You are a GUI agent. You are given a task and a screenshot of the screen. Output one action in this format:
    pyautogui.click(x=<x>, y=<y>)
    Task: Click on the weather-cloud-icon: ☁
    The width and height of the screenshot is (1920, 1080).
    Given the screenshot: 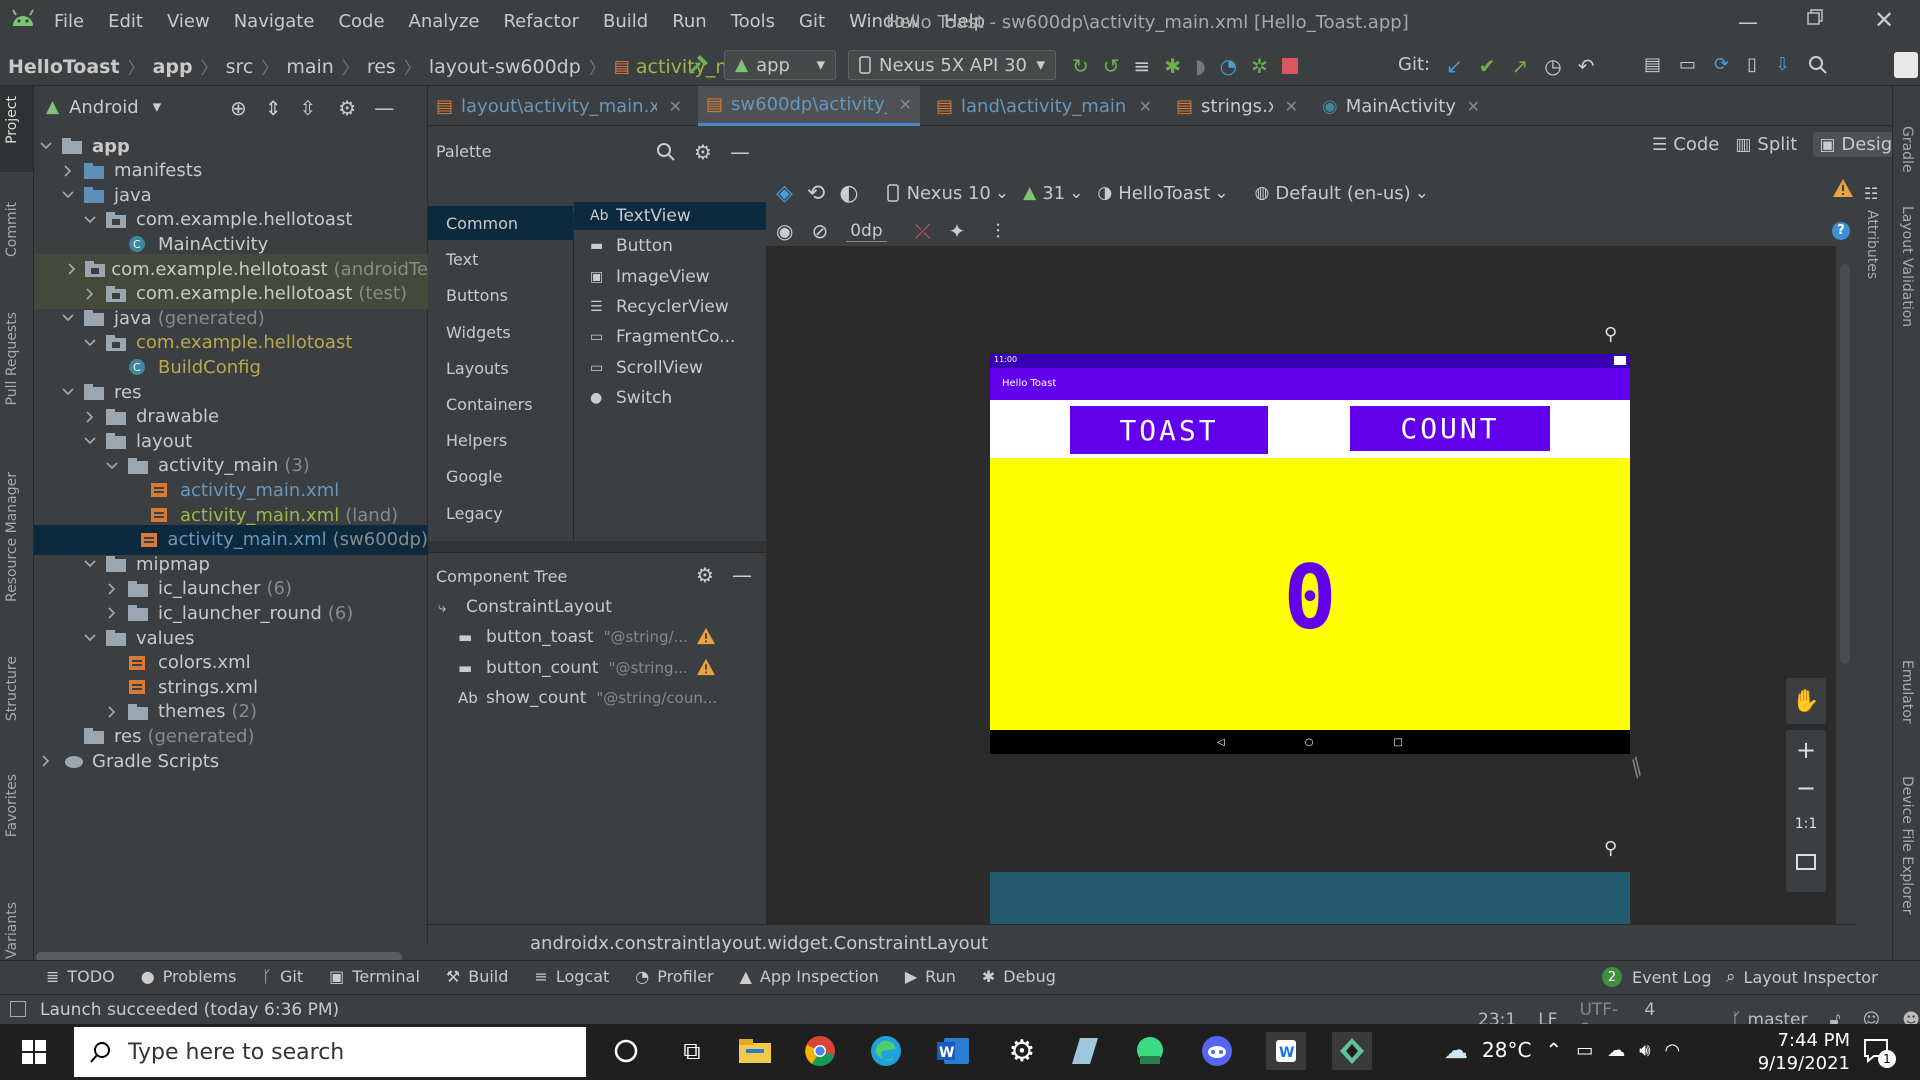 What is the action you would take?
    pyautogui.click(x=1456, y=1050)
    